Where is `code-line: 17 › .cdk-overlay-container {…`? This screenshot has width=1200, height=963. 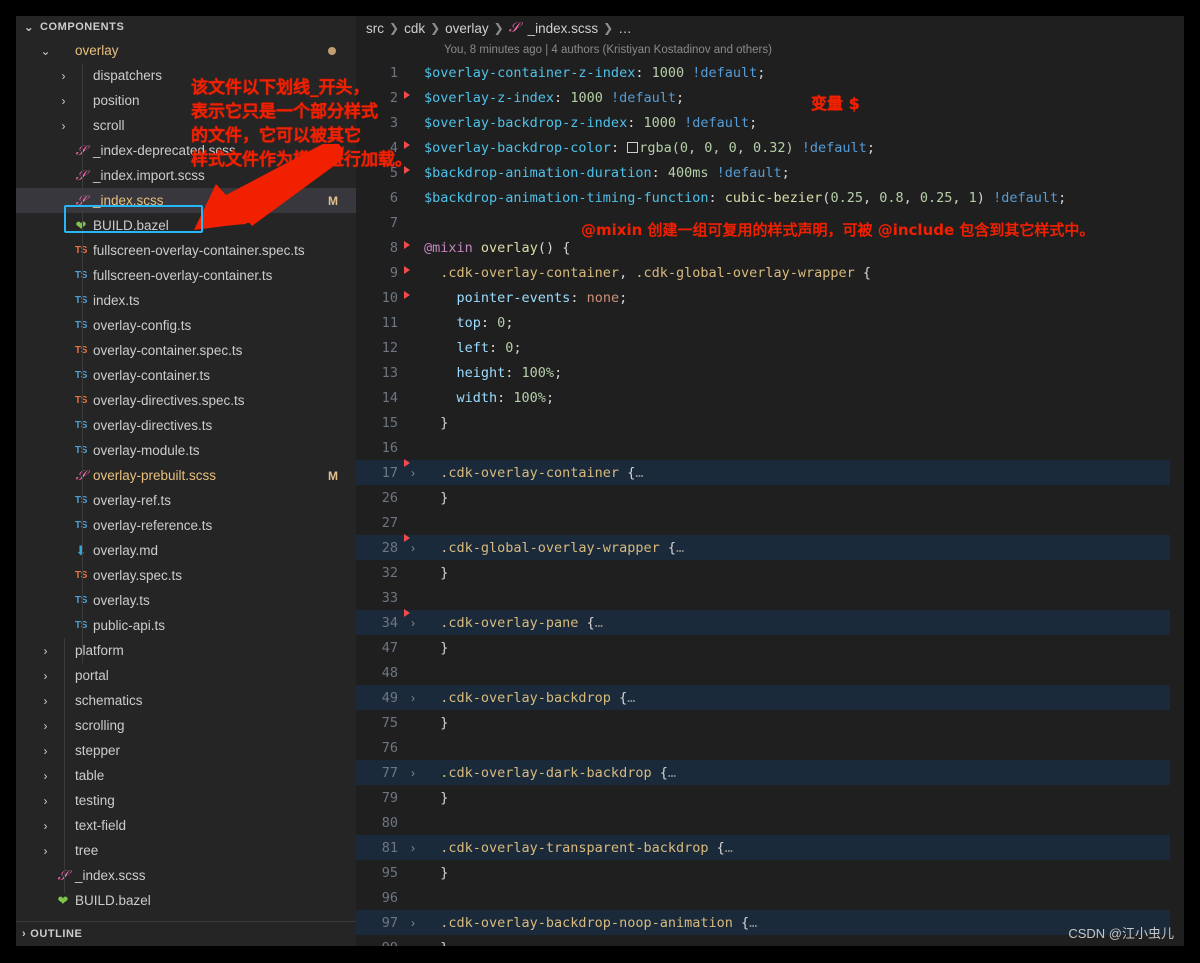
code-line: 17 › .cdk-overlay-container {… is located at coordinates (770, 471).